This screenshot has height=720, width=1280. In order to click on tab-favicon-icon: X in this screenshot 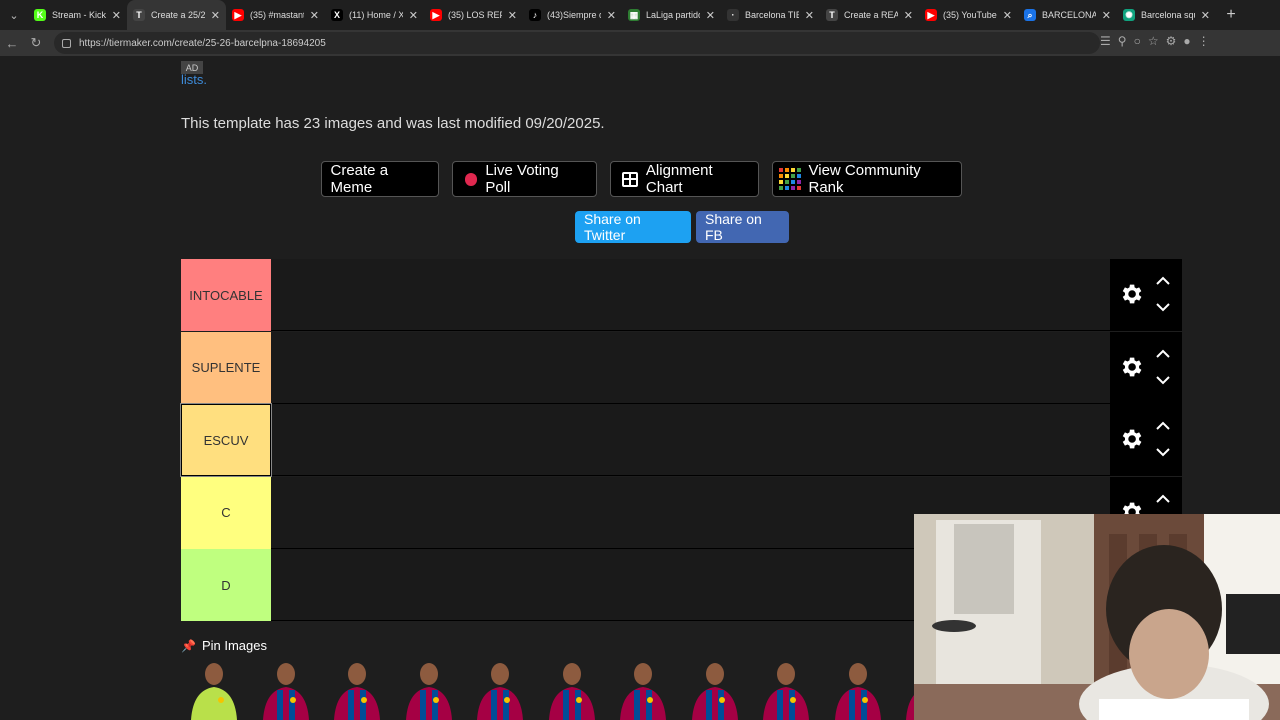, I will do `click(337, 15)`.